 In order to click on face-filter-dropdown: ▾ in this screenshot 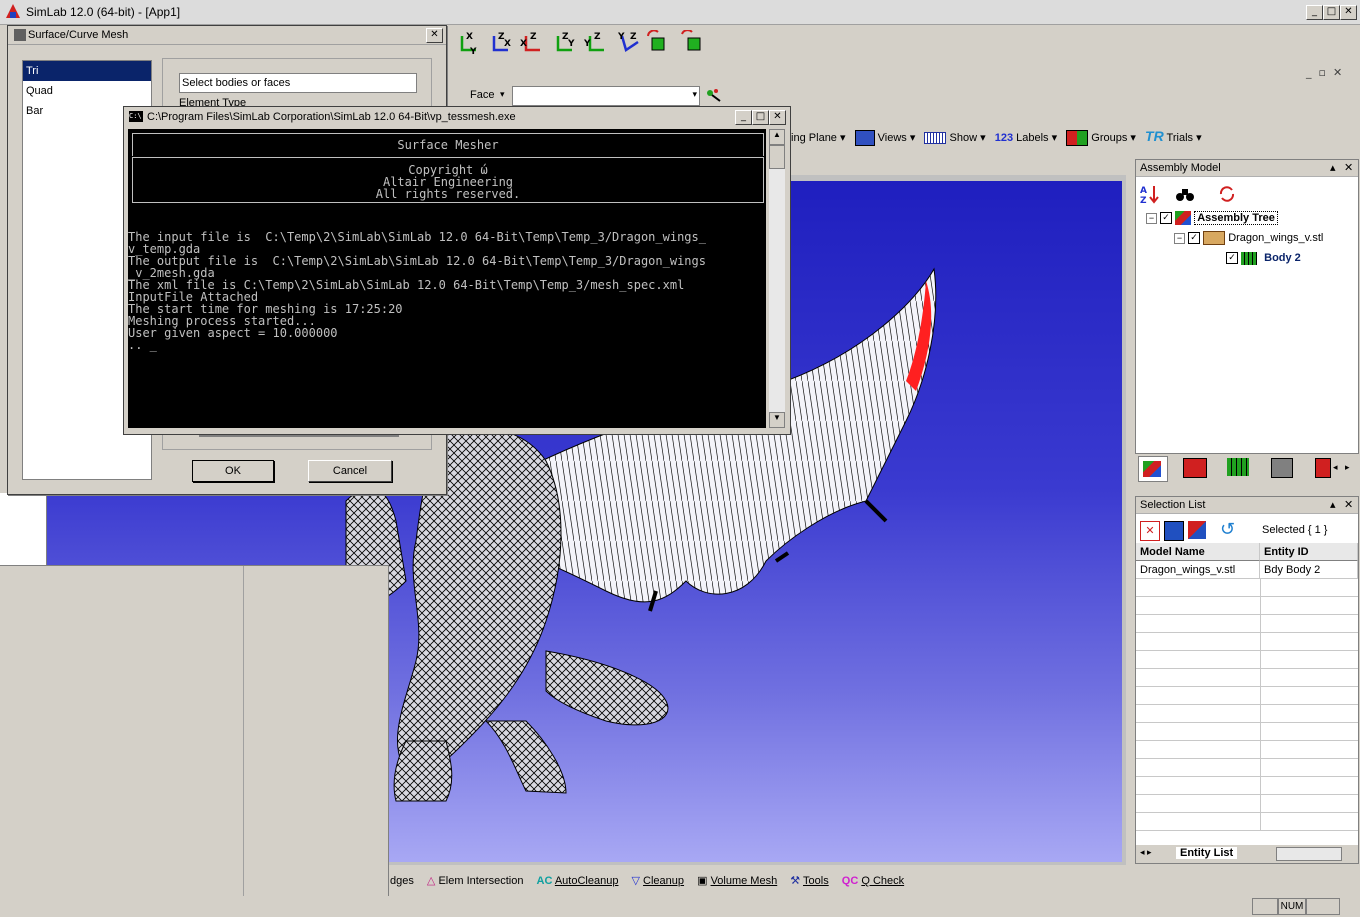, I will do `click(506, 96)`.